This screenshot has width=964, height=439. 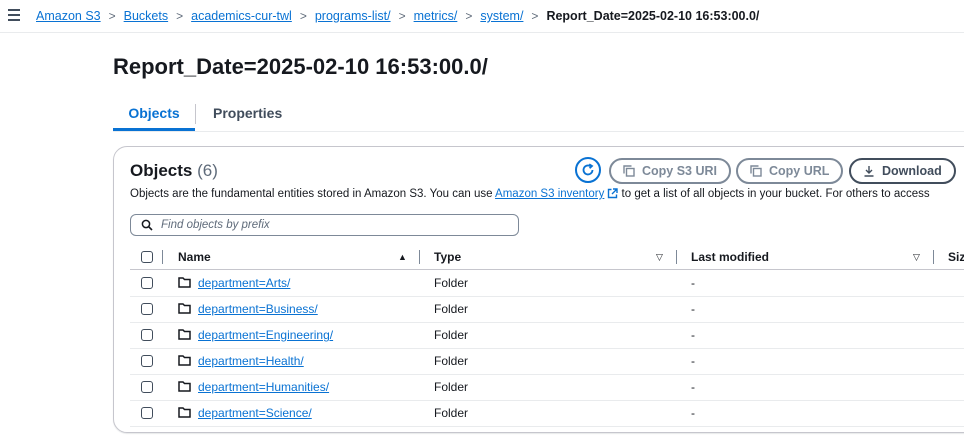 I want to click on copy-url-button: Copy URL, so click(x=790, y=171).